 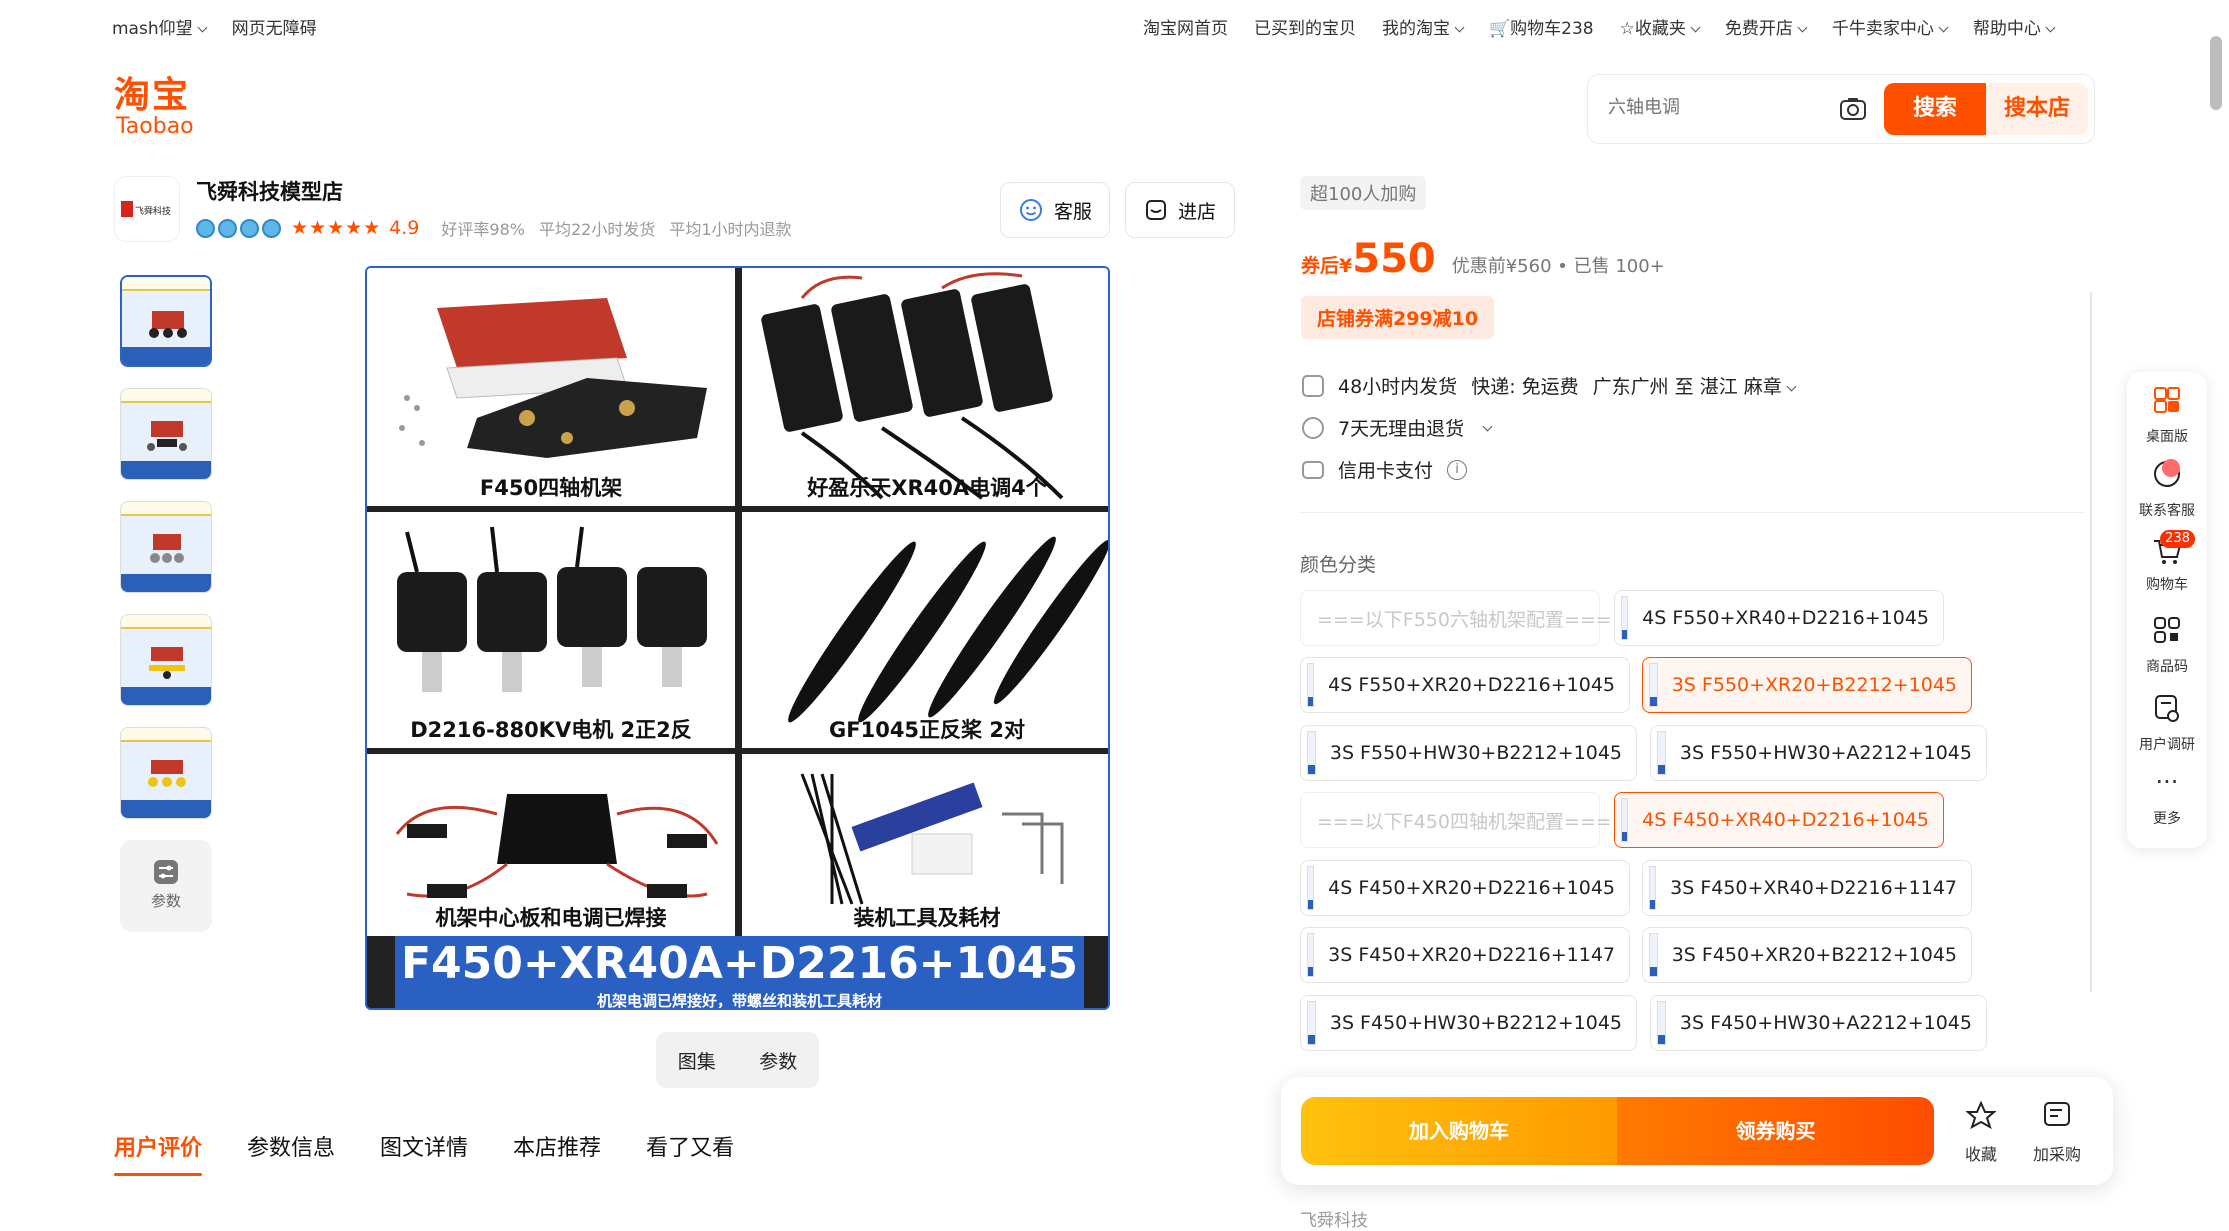 I want to click on nav-bought-link: 已买到的宝贝, so click(x=1305, y=26).